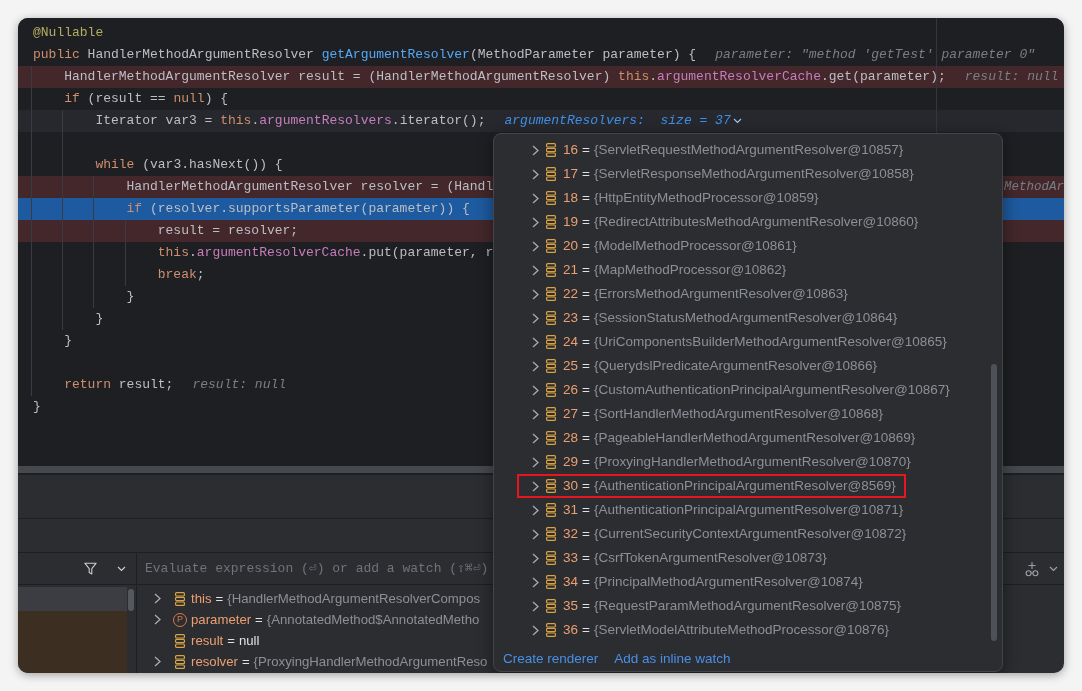 This screenshot has height=691, width=1082. What do you see at coordinates (1034, 187) in the screenshot?
I see `inline-hint: MethodAr` at bounding box center [1034, 187].